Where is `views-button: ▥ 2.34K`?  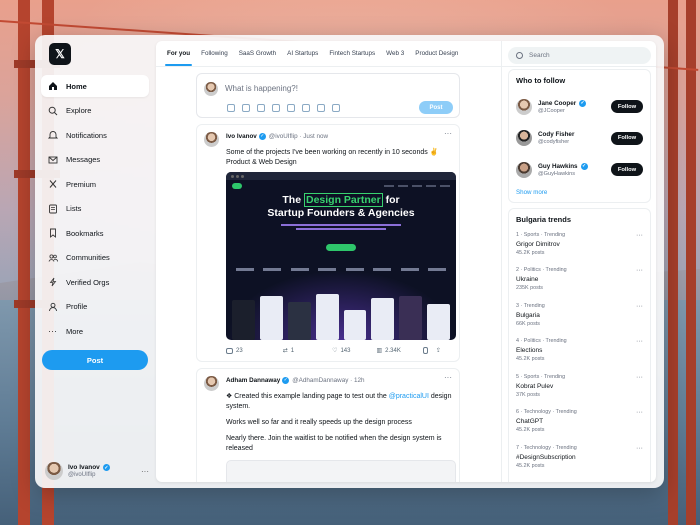
views-button: ▥ 2.34K is located at coordinates (388, 351).